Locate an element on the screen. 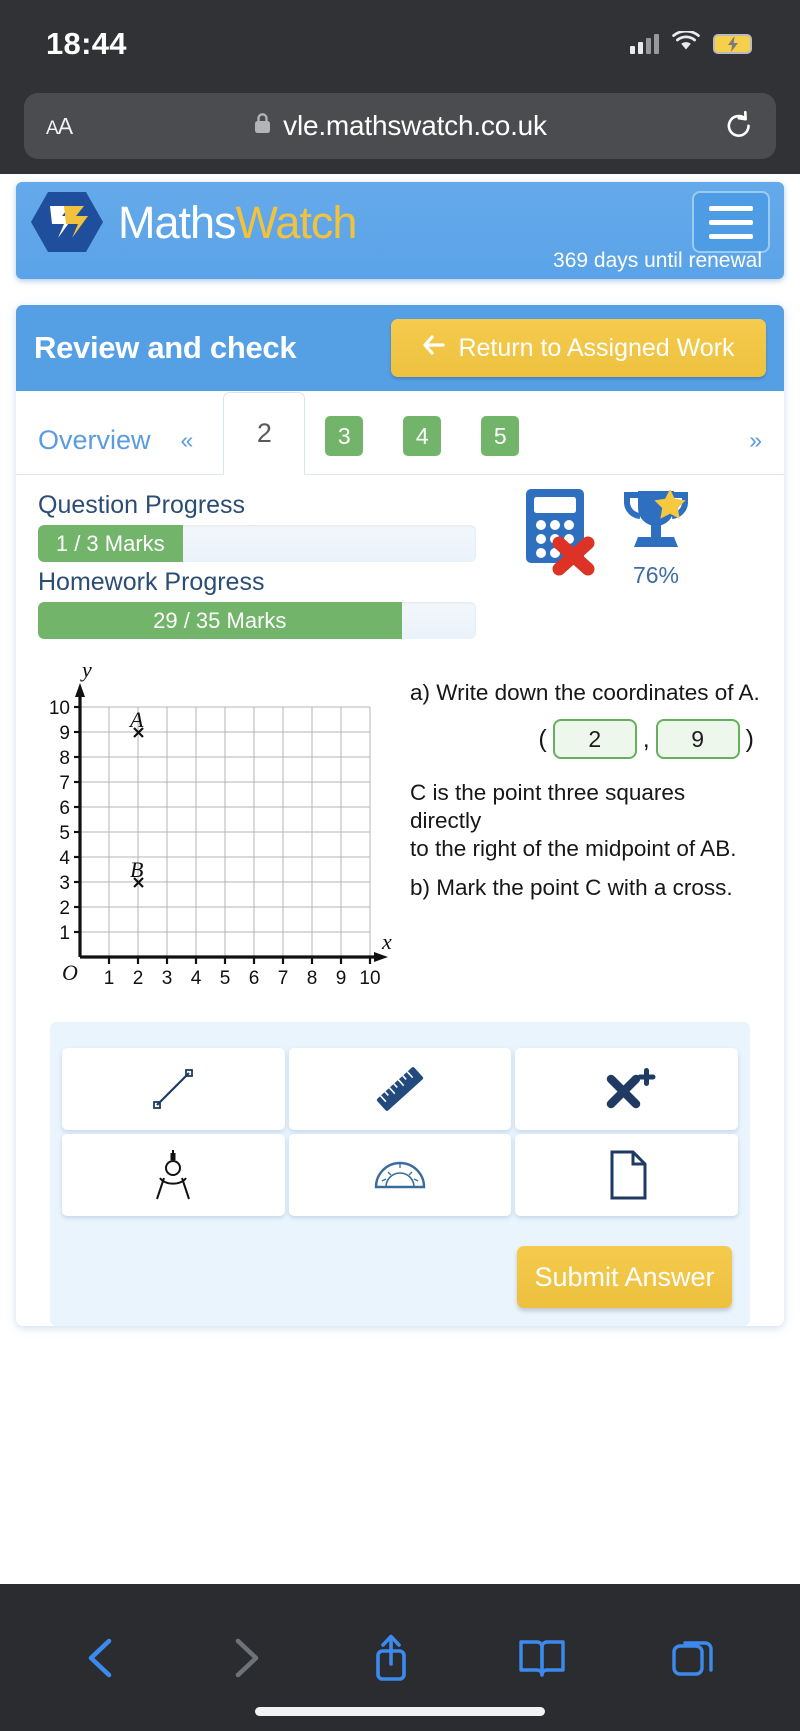 Image resolution: width=800 pixels, height=1731 pixels. question-part-b: b) Mark the point C with a cross. is located at coordinates (571, 887).